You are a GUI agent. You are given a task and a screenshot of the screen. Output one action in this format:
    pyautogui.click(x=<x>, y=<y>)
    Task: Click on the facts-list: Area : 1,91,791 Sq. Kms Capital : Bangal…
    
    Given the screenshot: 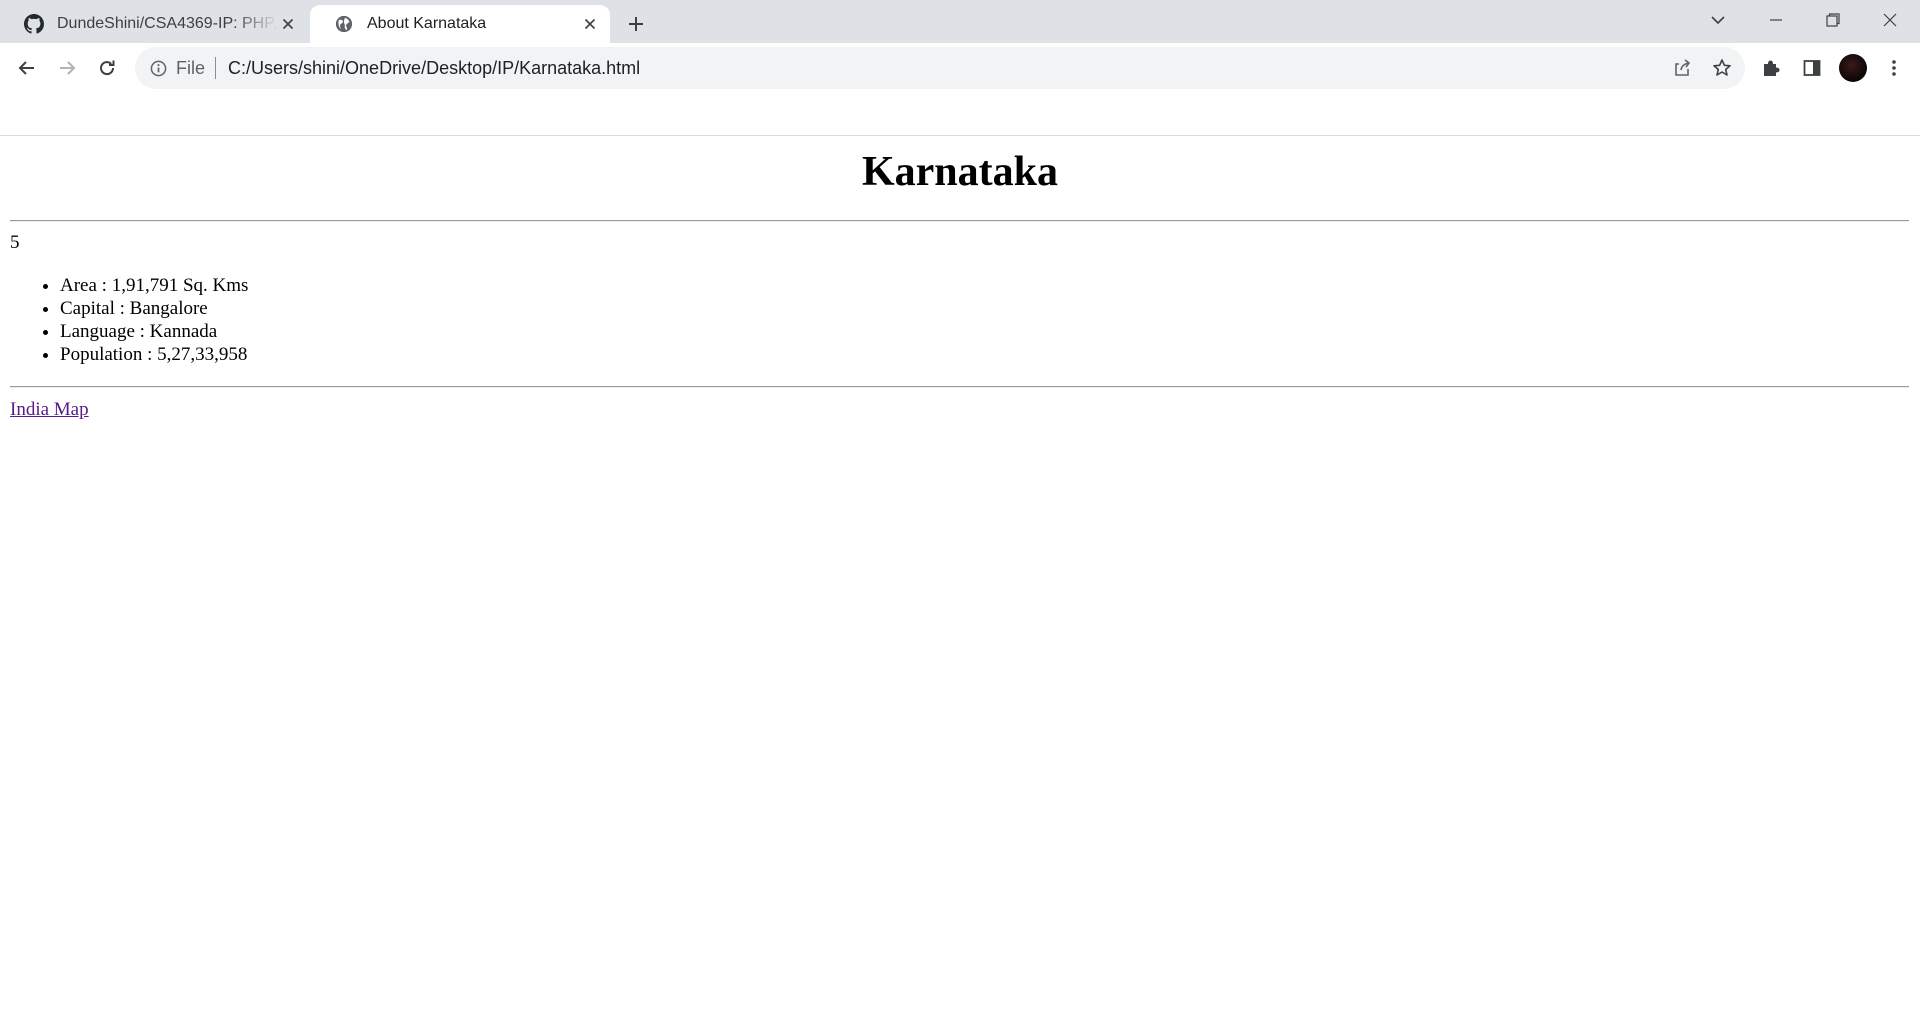 What is the action you would take?
    pyautogui.click(x=129, y=320)
    